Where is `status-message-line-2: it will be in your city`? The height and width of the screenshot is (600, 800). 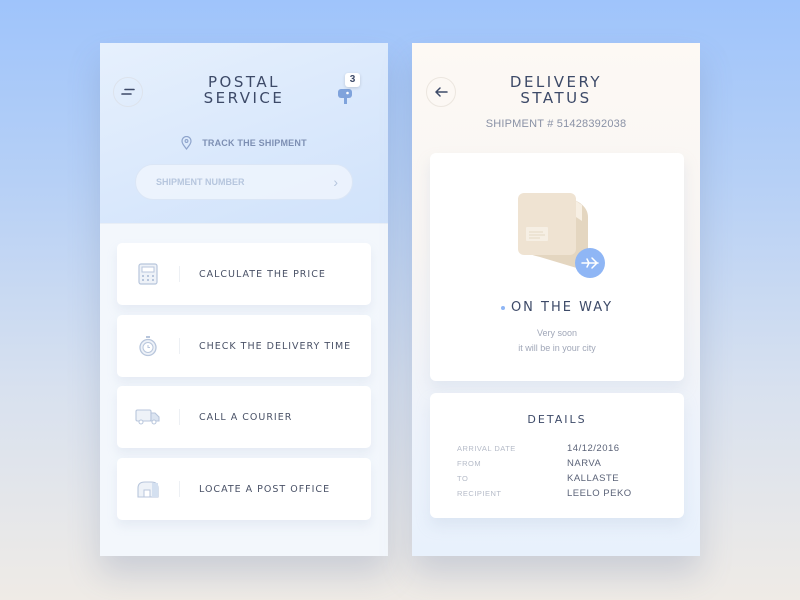
status-message-line-2: it will be in your city is located at coordinates (557, 348).